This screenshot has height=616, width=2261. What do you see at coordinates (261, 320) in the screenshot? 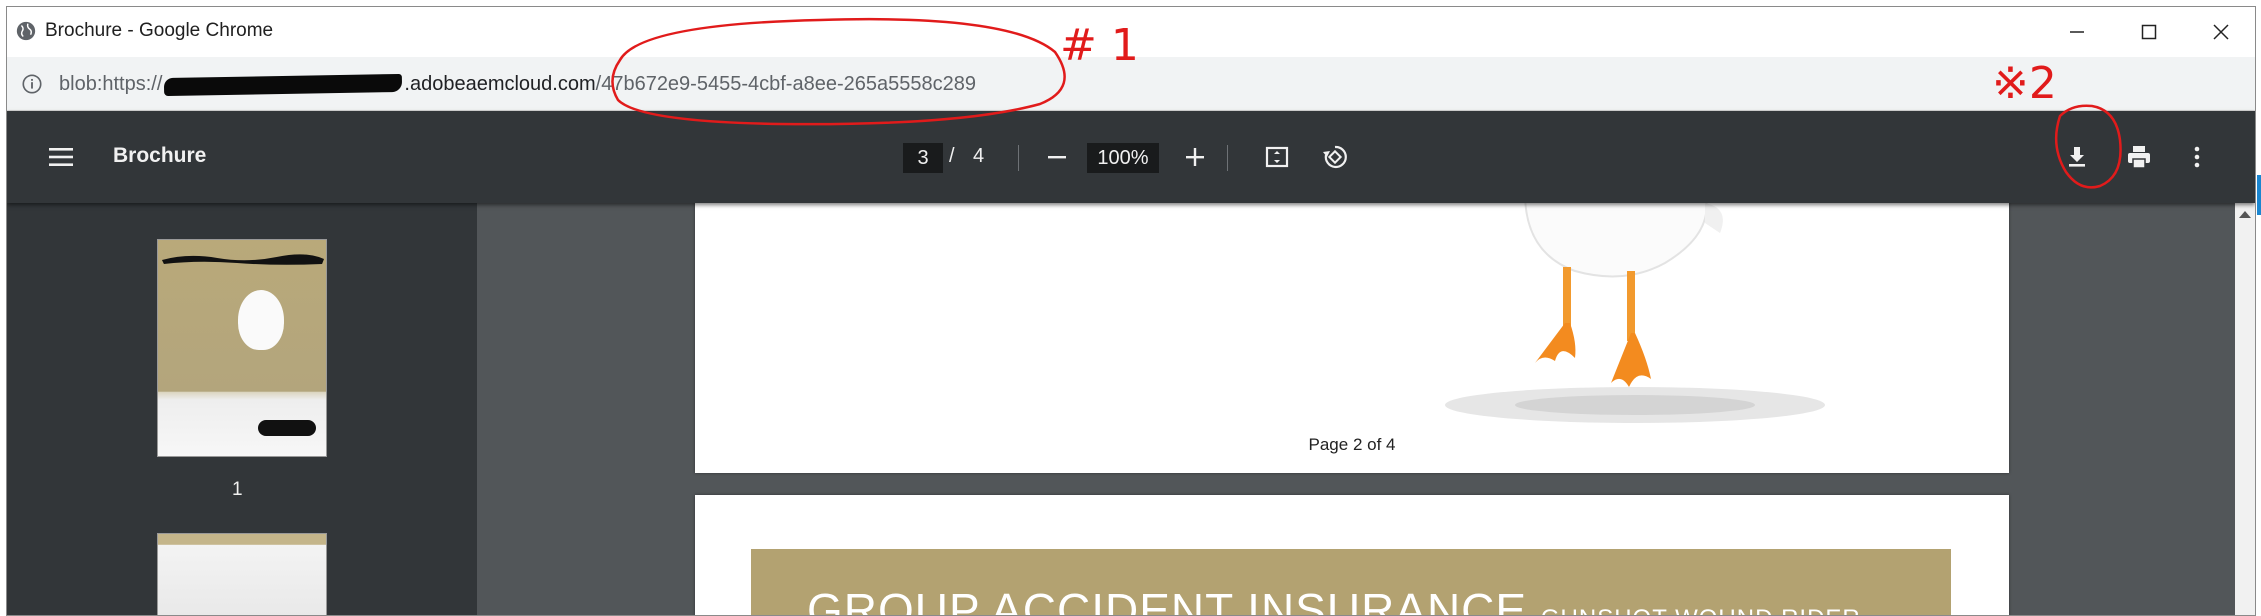
I see `duck-thumbnail-image` at bounding box center [261, 320].